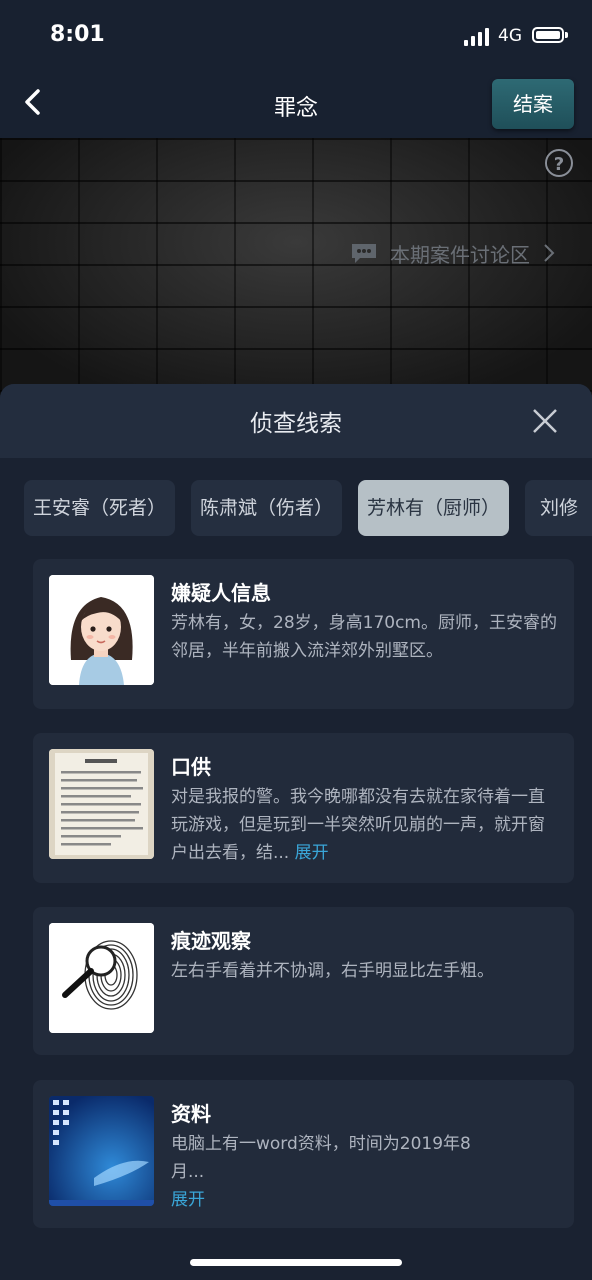 The width and height of the screenshot is (592, 1280). I want to click on close-icon, so click(545, 421).